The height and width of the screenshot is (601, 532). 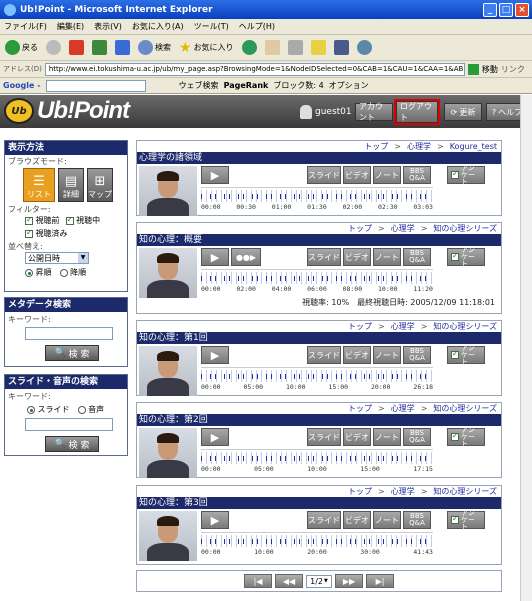 What do you see at coordinates (158, 26) in the screenshot?
I see `menu-favorites: お気に入り(A)` at bounding box center [158, 26].